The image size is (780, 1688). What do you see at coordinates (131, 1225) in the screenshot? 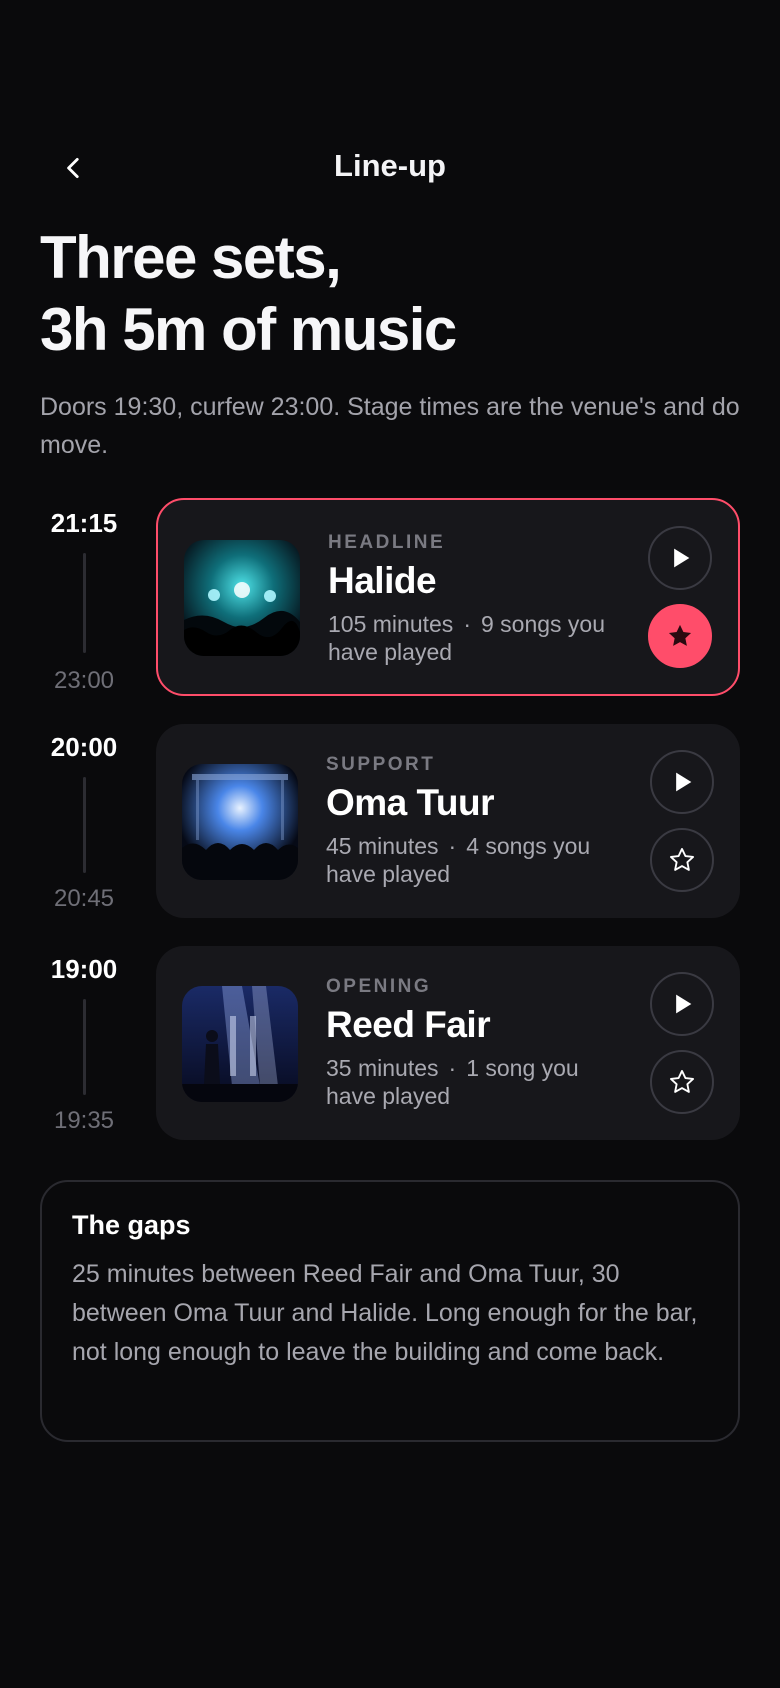
I see `gaps-title: The gaps` at bounding box center [131, 1225].